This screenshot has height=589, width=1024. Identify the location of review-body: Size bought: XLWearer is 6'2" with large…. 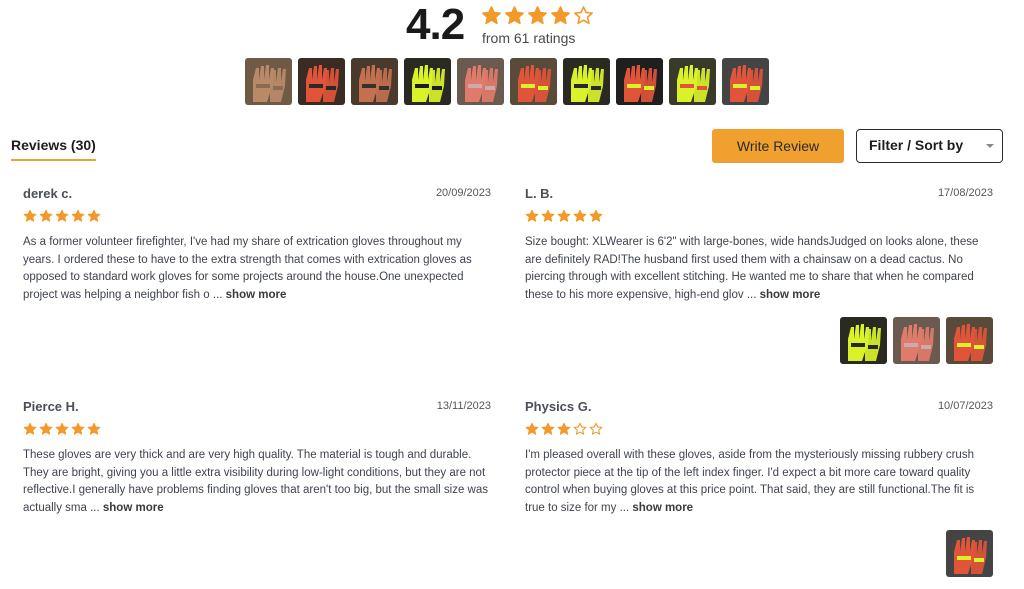
(752, 269).